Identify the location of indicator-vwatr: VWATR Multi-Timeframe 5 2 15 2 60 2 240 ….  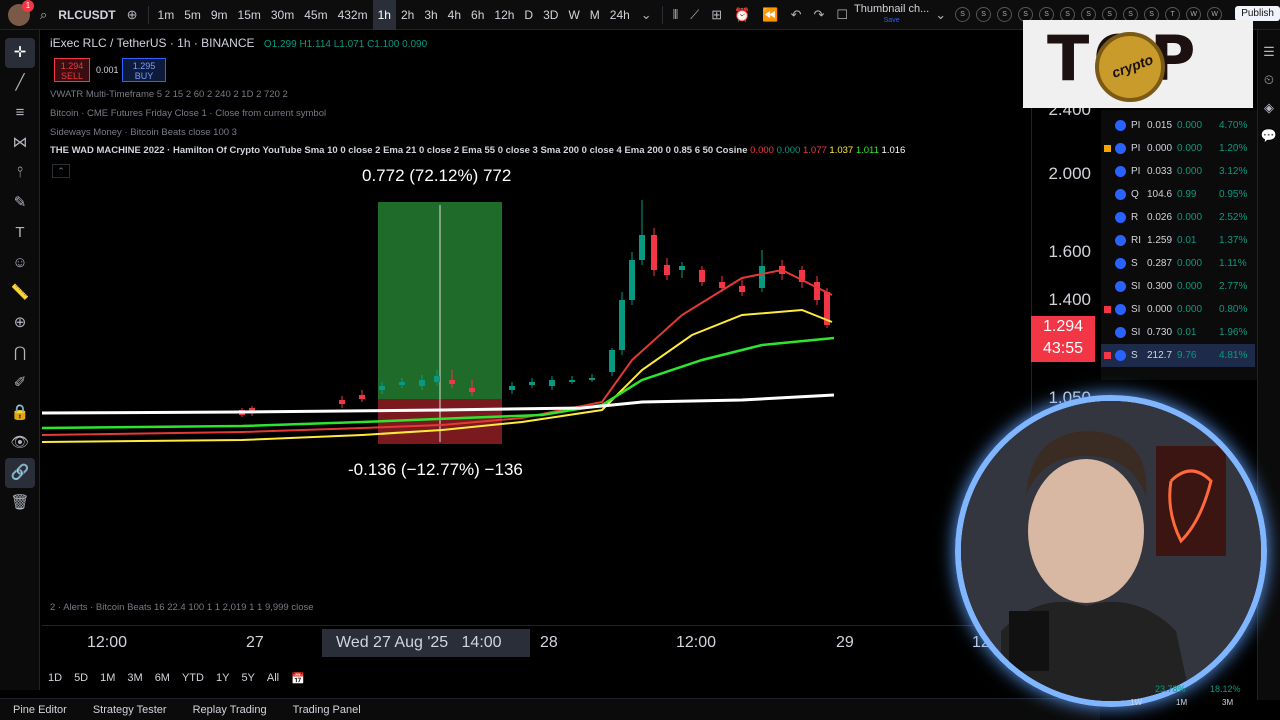
(169, 94).